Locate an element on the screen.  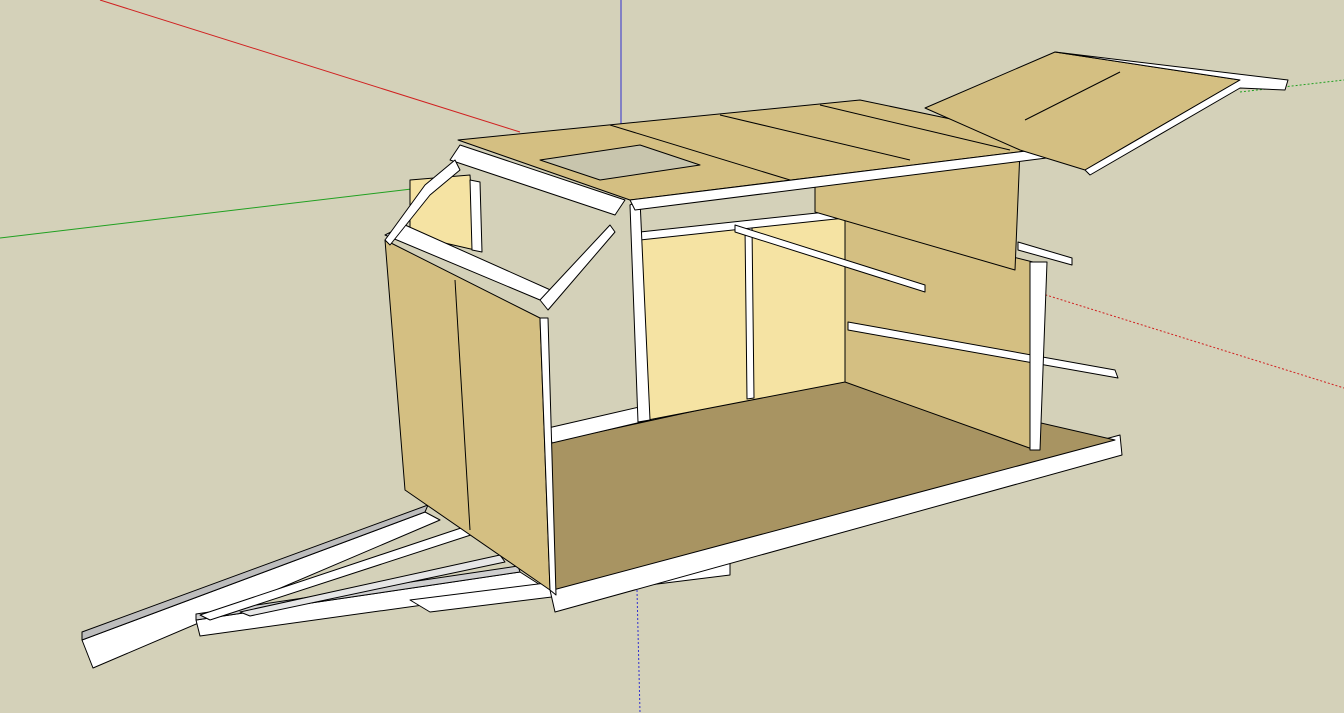
green-axis-solid is located at coordinates (210, 213).